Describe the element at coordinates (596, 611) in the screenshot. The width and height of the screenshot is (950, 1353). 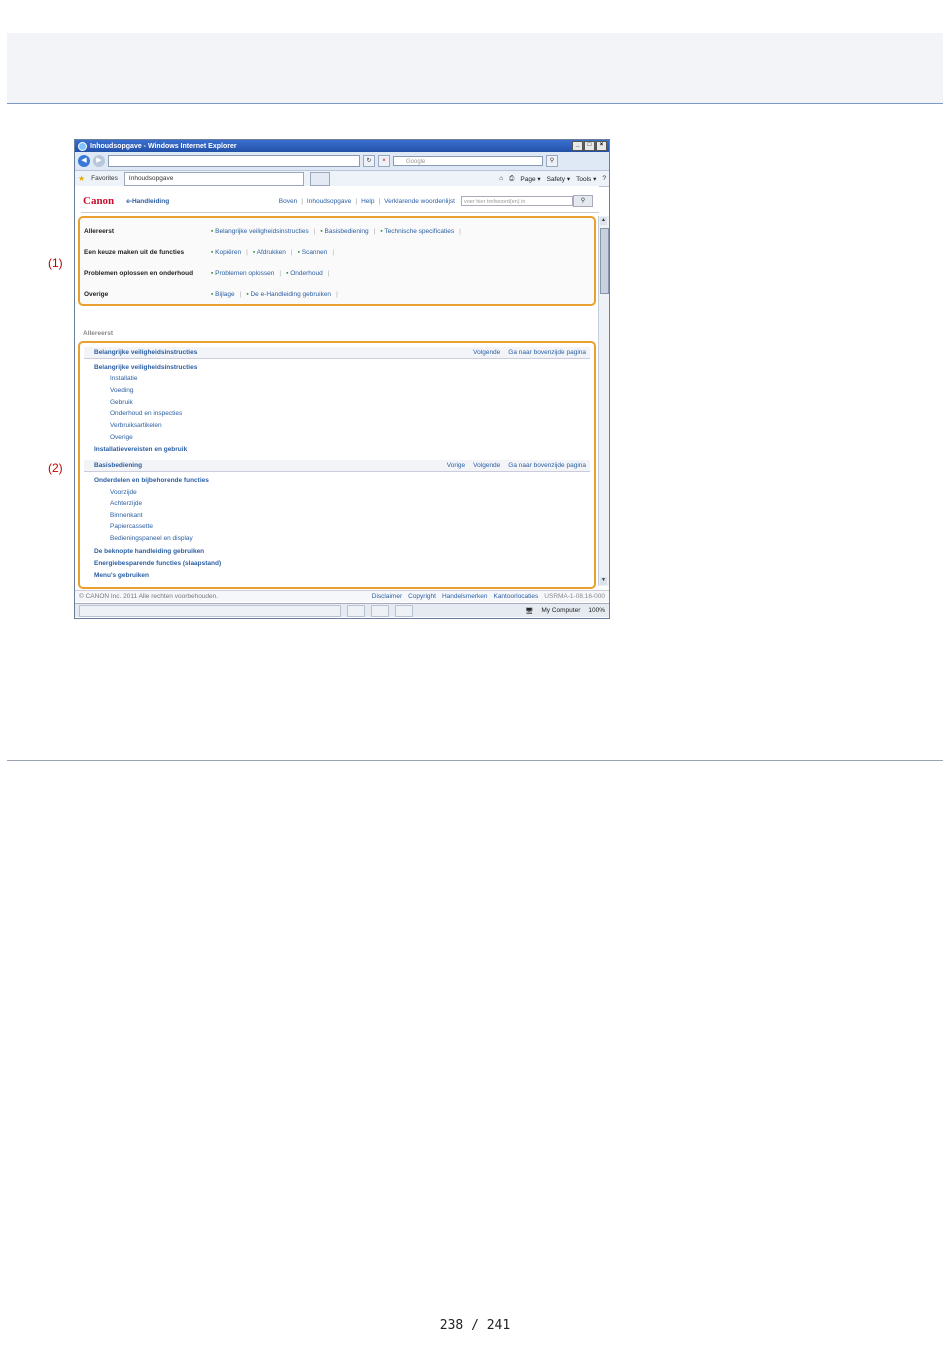
I see `zoom-level: 100%` at that location.